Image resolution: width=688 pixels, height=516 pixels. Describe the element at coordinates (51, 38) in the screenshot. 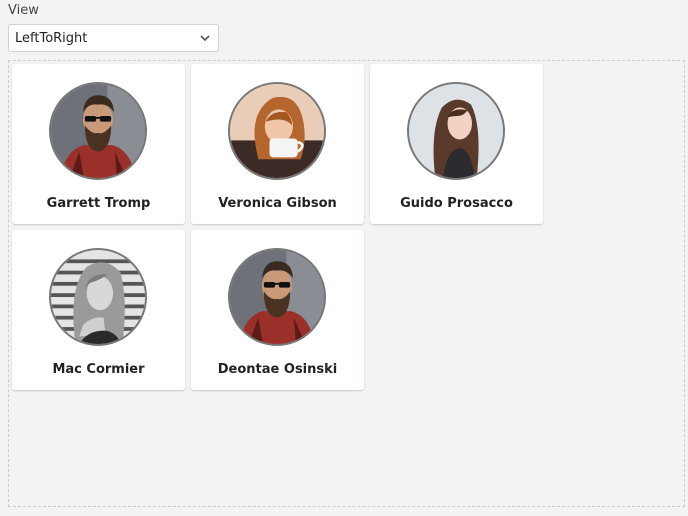

I see `view-select-value: LeftToRight` at that location.